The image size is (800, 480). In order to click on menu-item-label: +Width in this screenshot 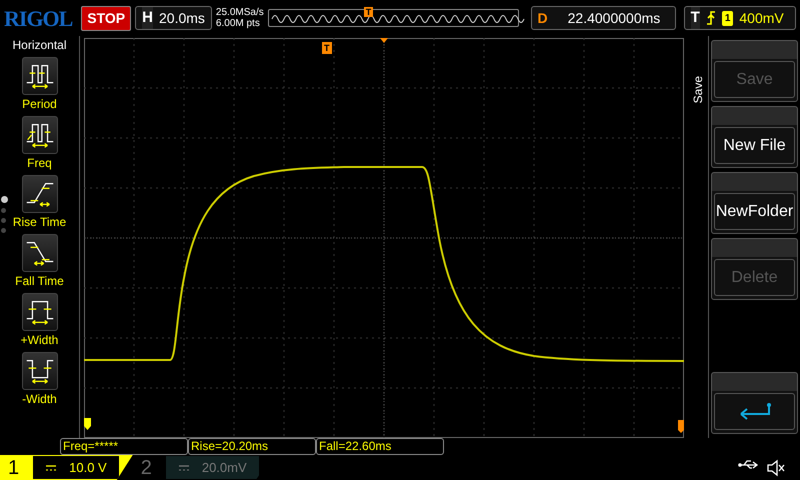, I will do `click(39, 340)`.